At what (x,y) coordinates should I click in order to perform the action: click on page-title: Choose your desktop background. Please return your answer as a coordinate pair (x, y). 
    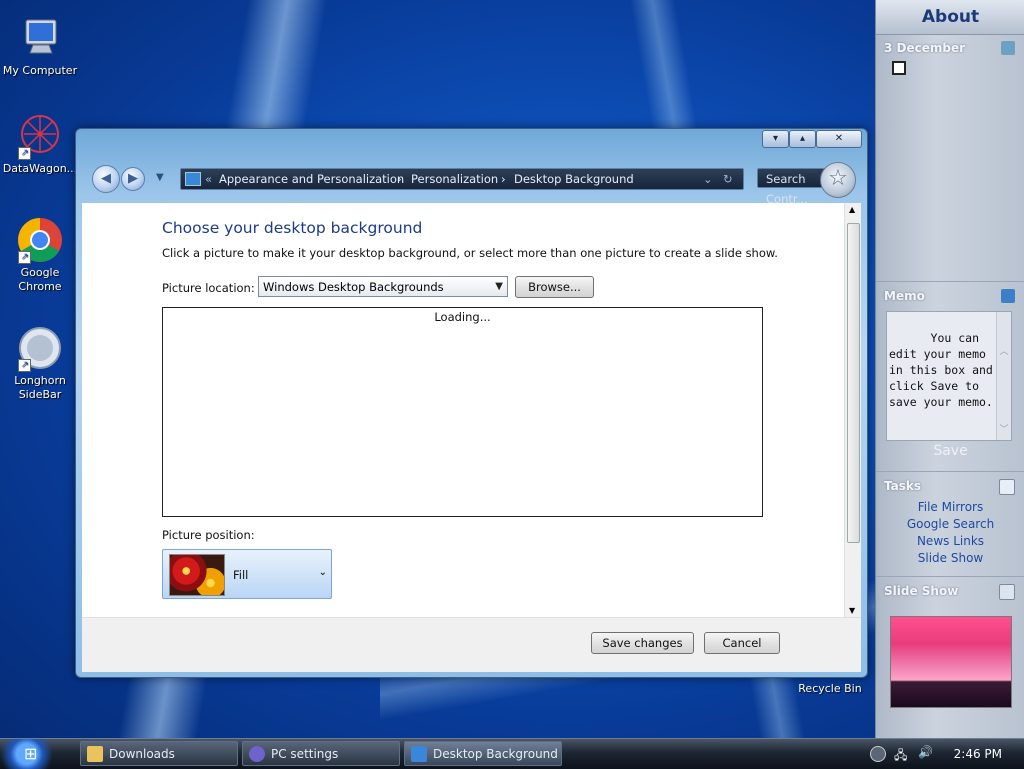
    Looking at the image, I should click on (292, 228).